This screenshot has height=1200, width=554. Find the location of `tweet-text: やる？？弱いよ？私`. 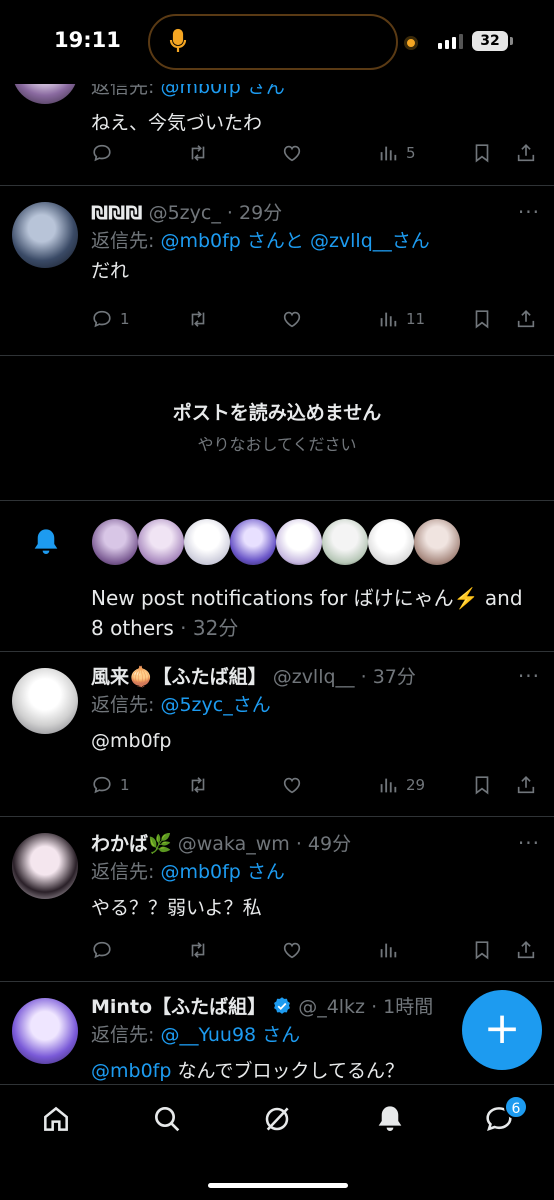

tweet-text: やる？？弱いよ？私 is located at coordinates (176, 908).